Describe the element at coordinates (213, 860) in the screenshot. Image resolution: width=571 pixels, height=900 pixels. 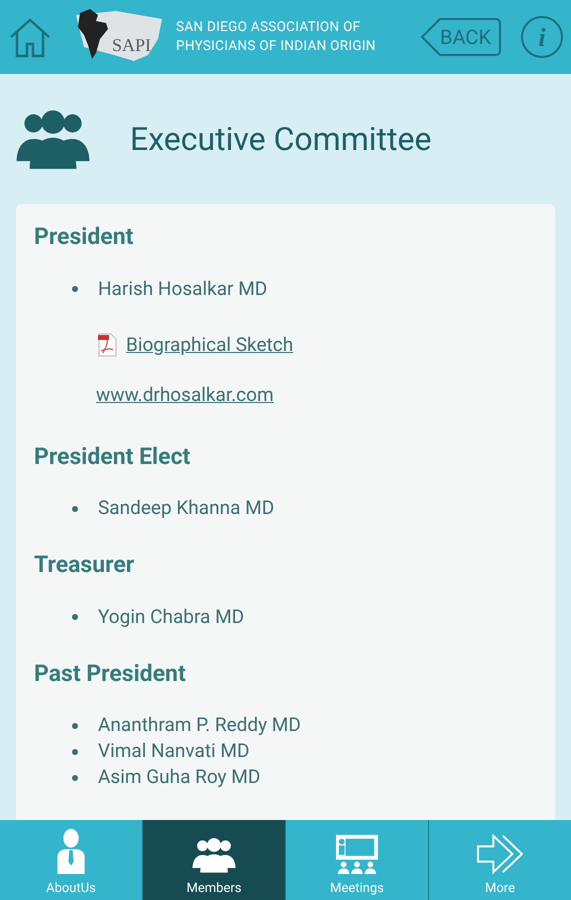
I see `nav-tab: Members` at that location.